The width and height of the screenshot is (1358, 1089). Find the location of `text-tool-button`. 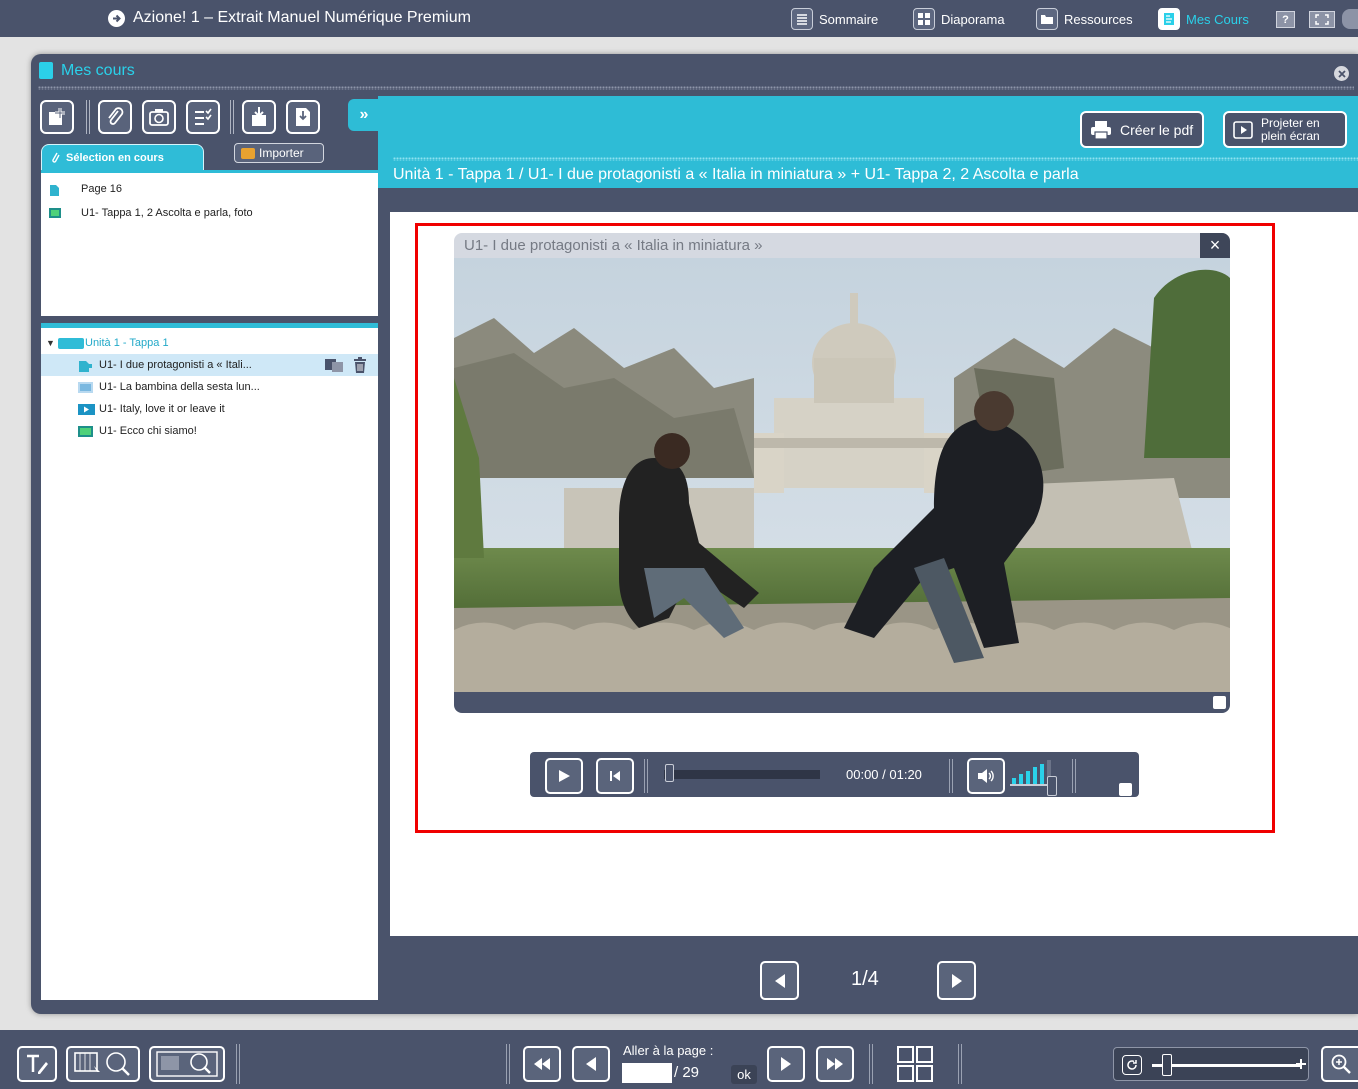

text-tool-button is located at coordinates (37, 1064).